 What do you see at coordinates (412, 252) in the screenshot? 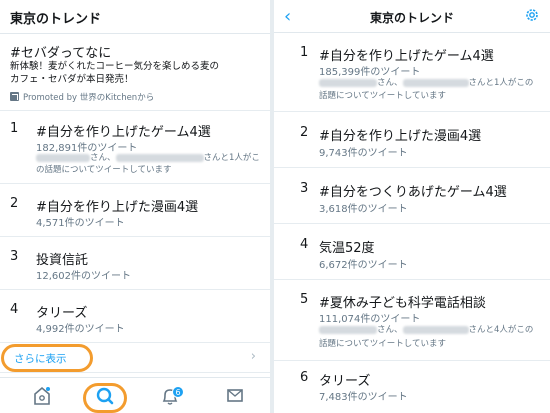
I see `trend-item: 4 気温52度 6,672件のツイート` at bounding box center [412, 252].